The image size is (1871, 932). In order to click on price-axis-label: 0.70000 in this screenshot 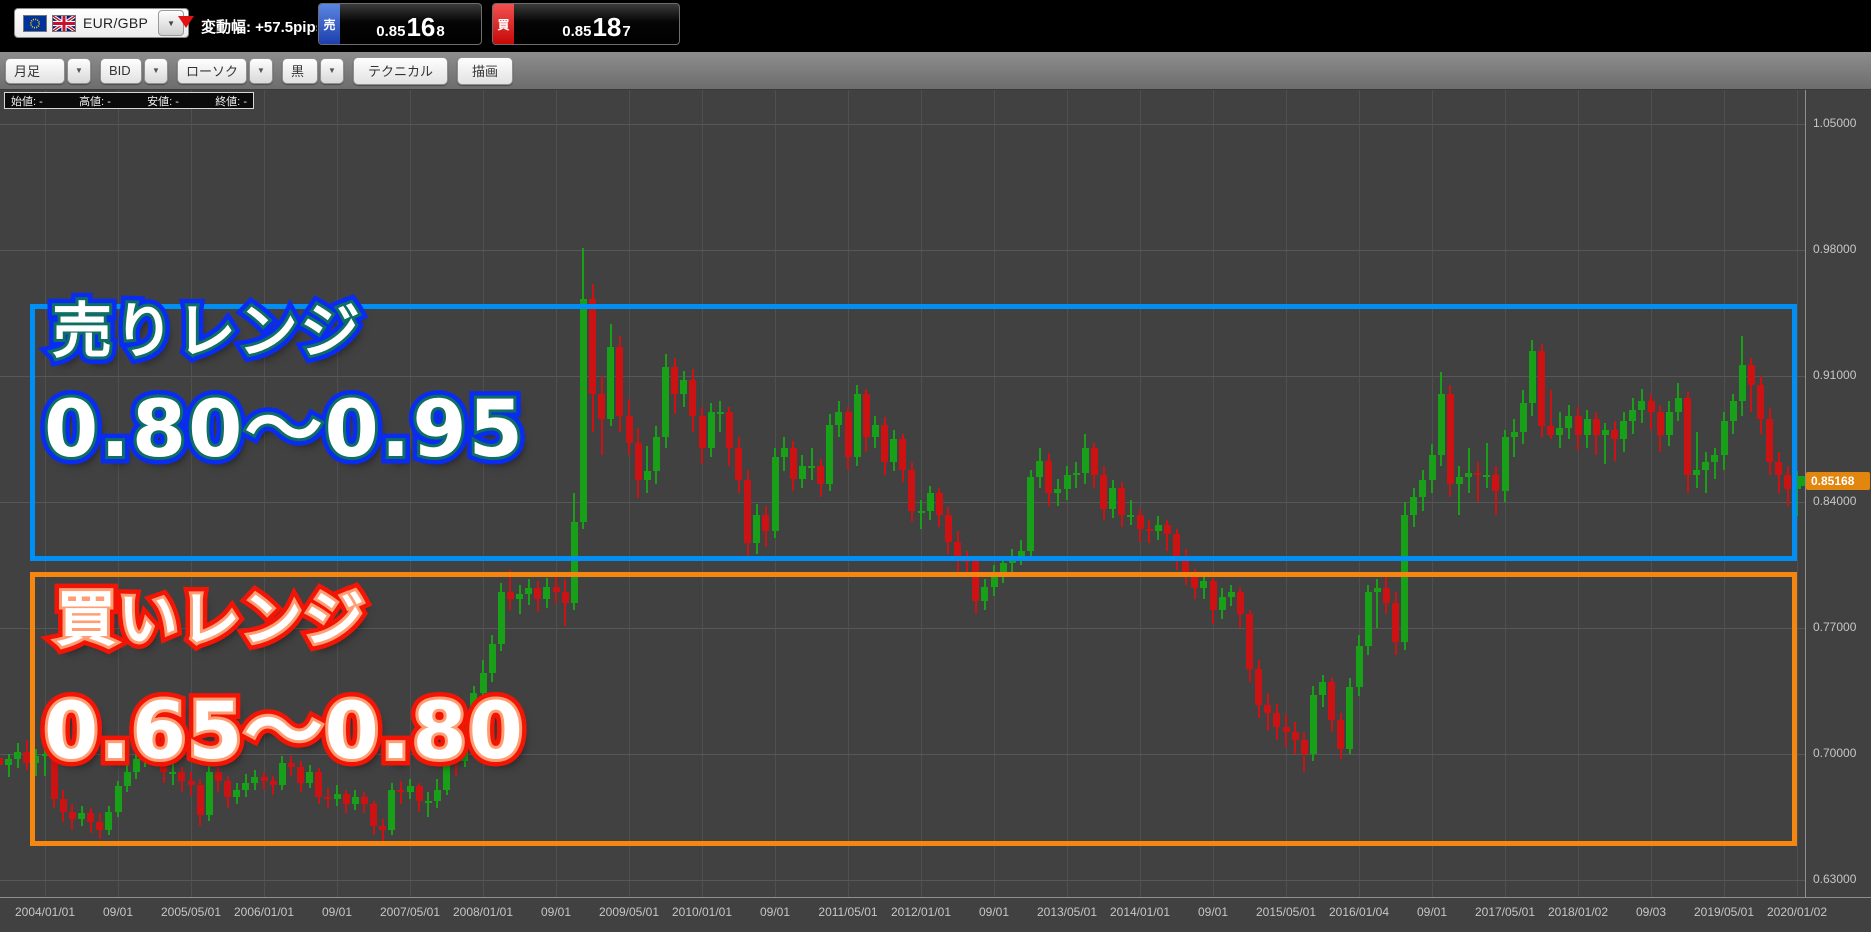, I will do `click(1835, 753)`.